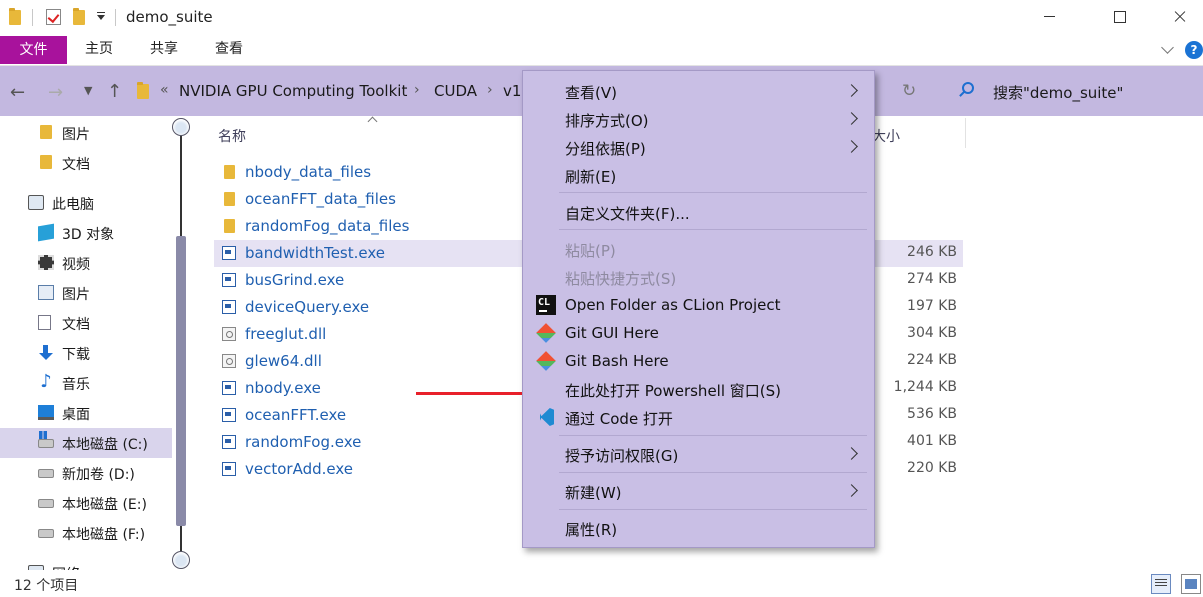 The width and height of the screenshot is (1203, 597). What do you see at coordinates (1161, 584) in the screenshot?
I see `details-view-icon` at bounding box center [1161, 584].